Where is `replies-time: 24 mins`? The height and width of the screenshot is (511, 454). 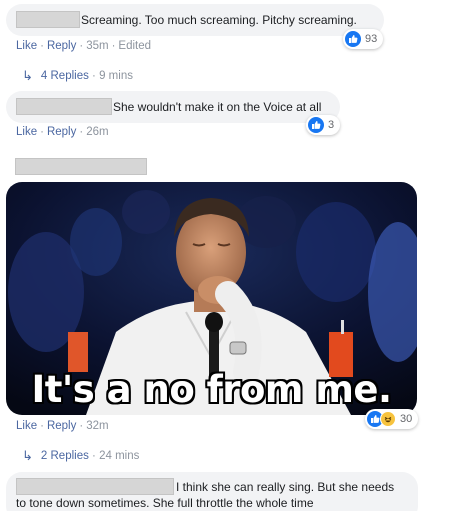
replies-time: 24 mins is located at coordinates (119, 456).